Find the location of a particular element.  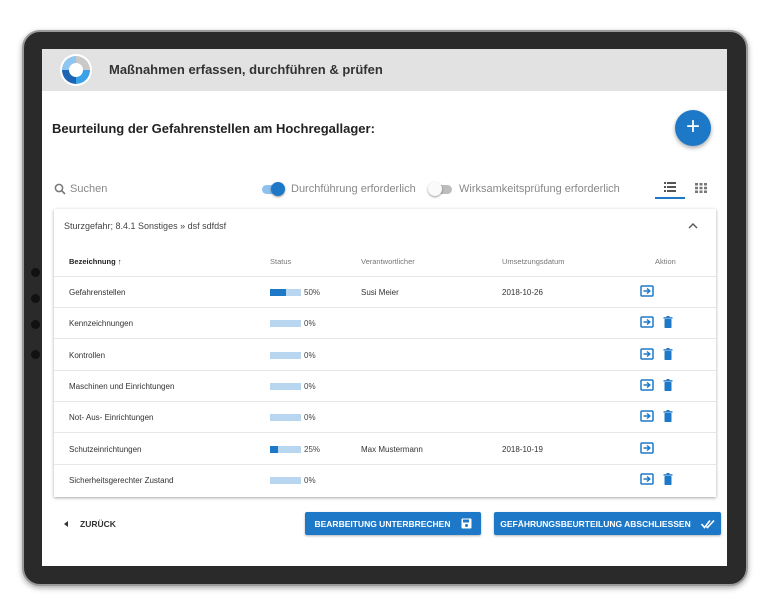

toggle-label: Durchführung erforderlich is located at coordinates (353, 189).